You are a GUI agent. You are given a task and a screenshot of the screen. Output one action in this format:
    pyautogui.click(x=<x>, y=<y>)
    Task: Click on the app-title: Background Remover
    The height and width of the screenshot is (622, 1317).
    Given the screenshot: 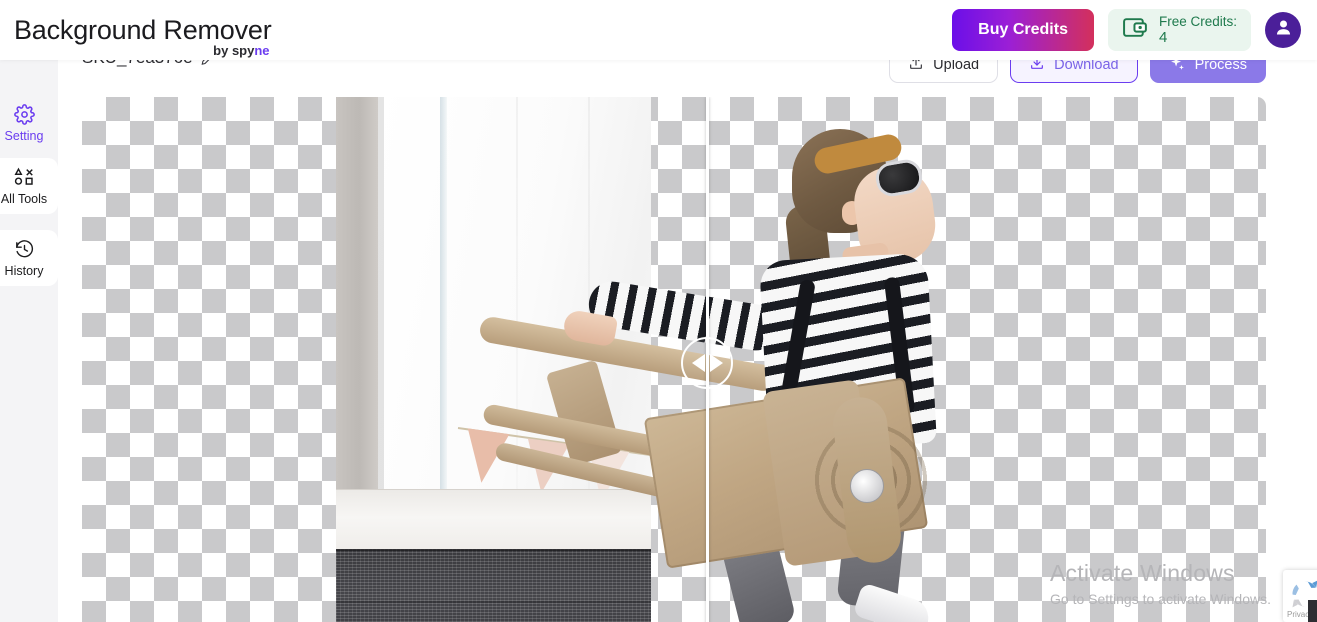 What is the action you would take?
    pyautogui.click(x=143, y=30)
    